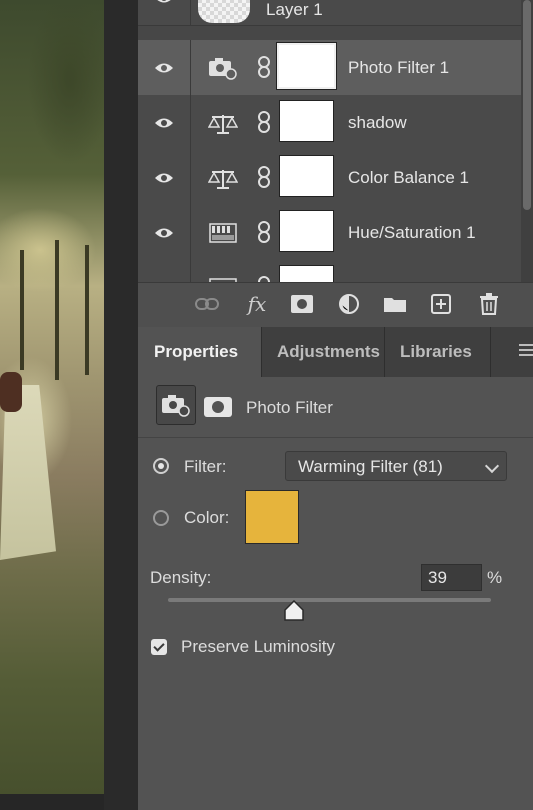 The image size is (533, 810). I want to click on fx-icon: fx, so click(257, 304).